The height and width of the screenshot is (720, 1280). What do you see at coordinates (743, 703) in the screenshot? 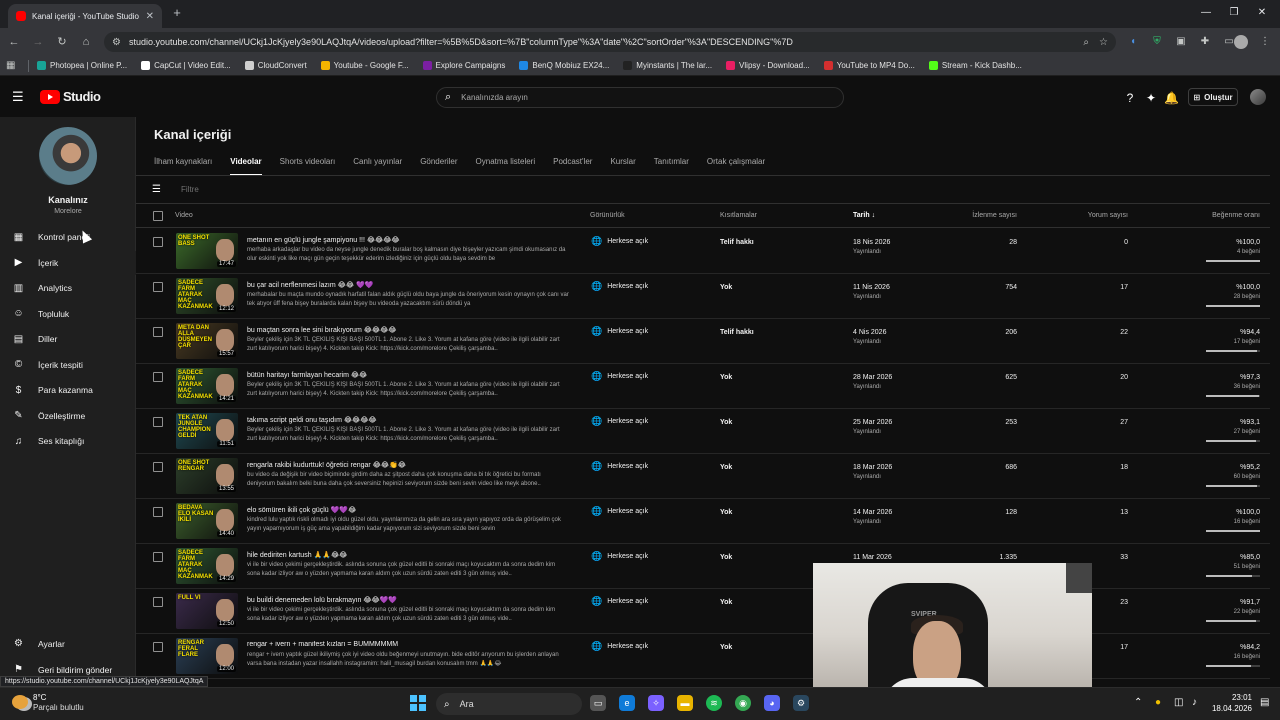
I see `chrome-icon: ◉` at bounding box center [743, 703].